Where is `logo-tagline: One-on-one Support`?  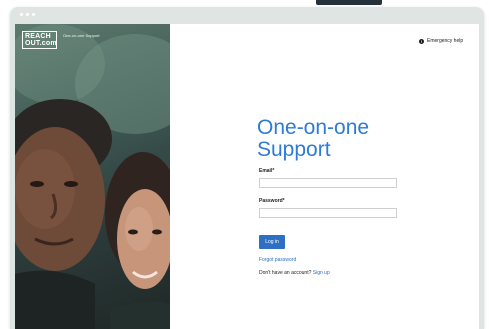 logo-tagline: One-on-one Support is located at coordinates (81, 35).